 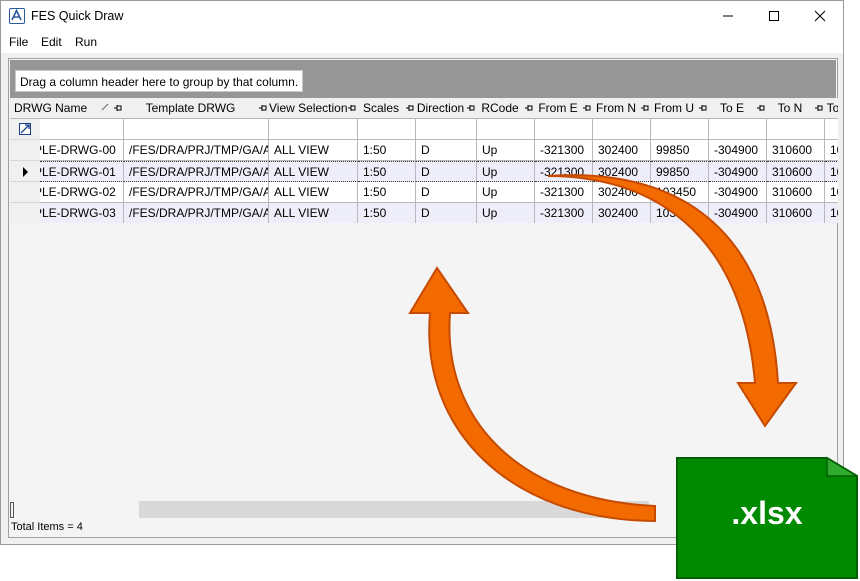 What do you see at coordinates (767, 513) in the screenshot?
I see `xlsx-label: .xlsx` at bounding box center [767, 513].